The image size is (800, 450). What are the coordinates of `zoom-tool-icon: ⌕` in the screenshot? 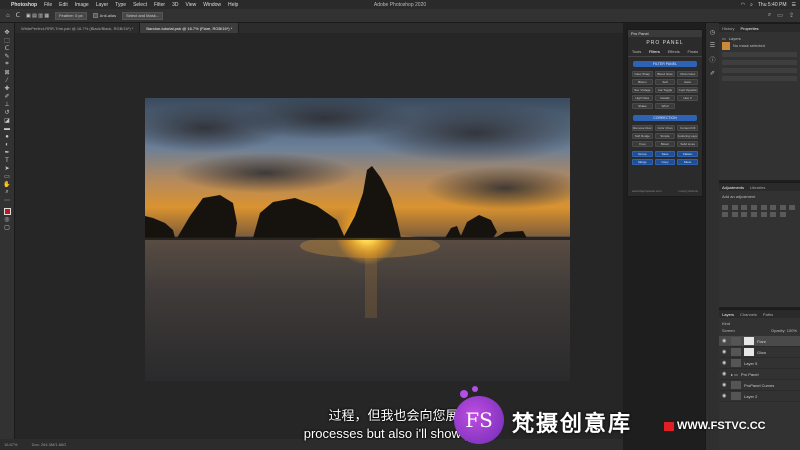 It's located at (7, 192).